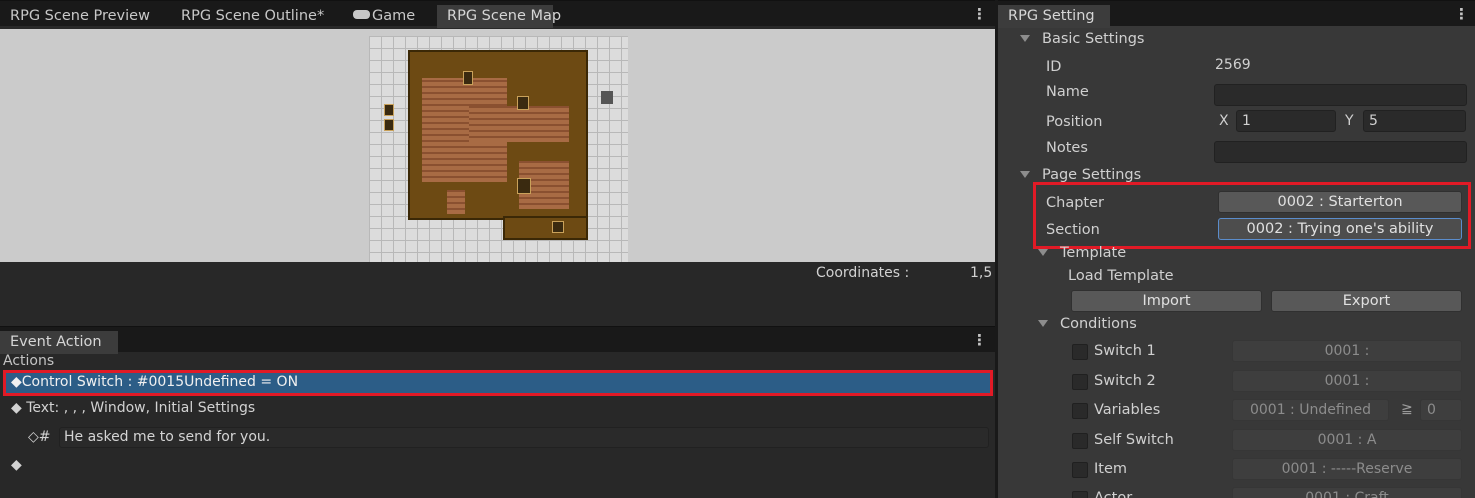 This screenshot has height=498, width=1475. I want to click on event-action-tab-bar: Event Action ⋮, so click(497, 340).